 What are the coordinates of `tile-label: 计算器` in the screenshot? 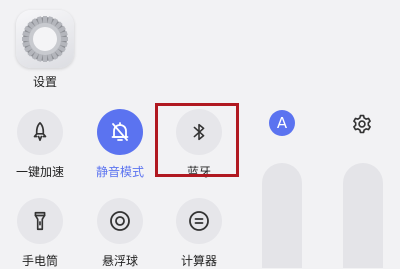 It's located at (198, 261).